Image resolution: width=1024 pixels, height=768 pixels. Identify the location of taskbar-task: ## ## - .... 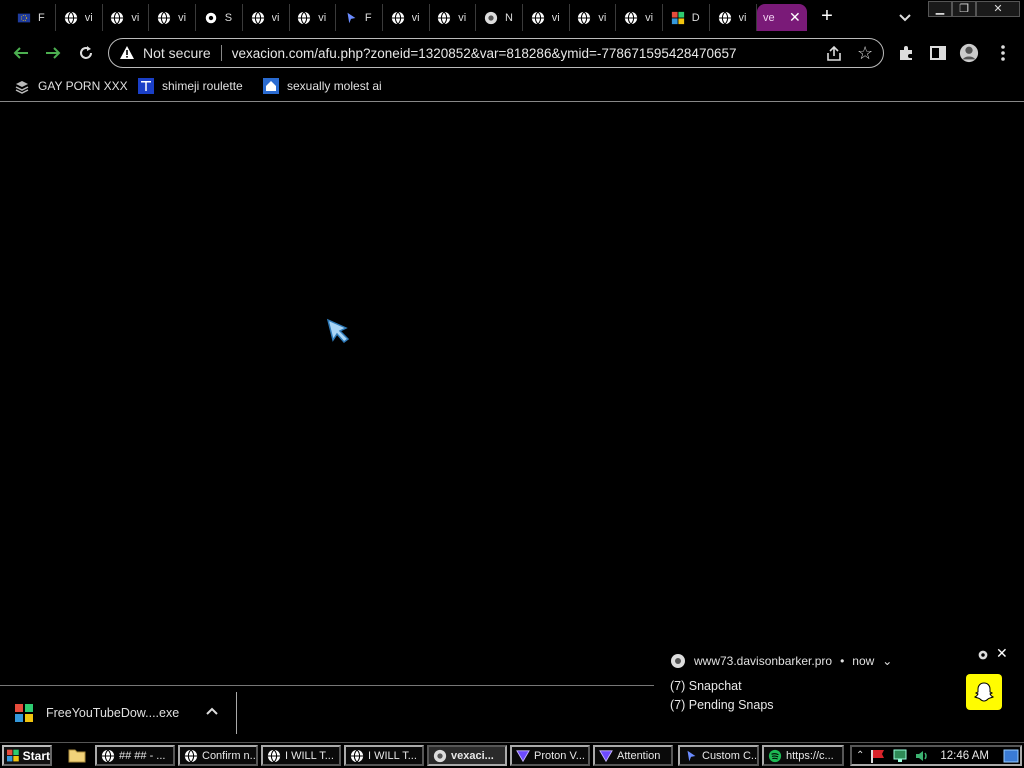
(135, 755).